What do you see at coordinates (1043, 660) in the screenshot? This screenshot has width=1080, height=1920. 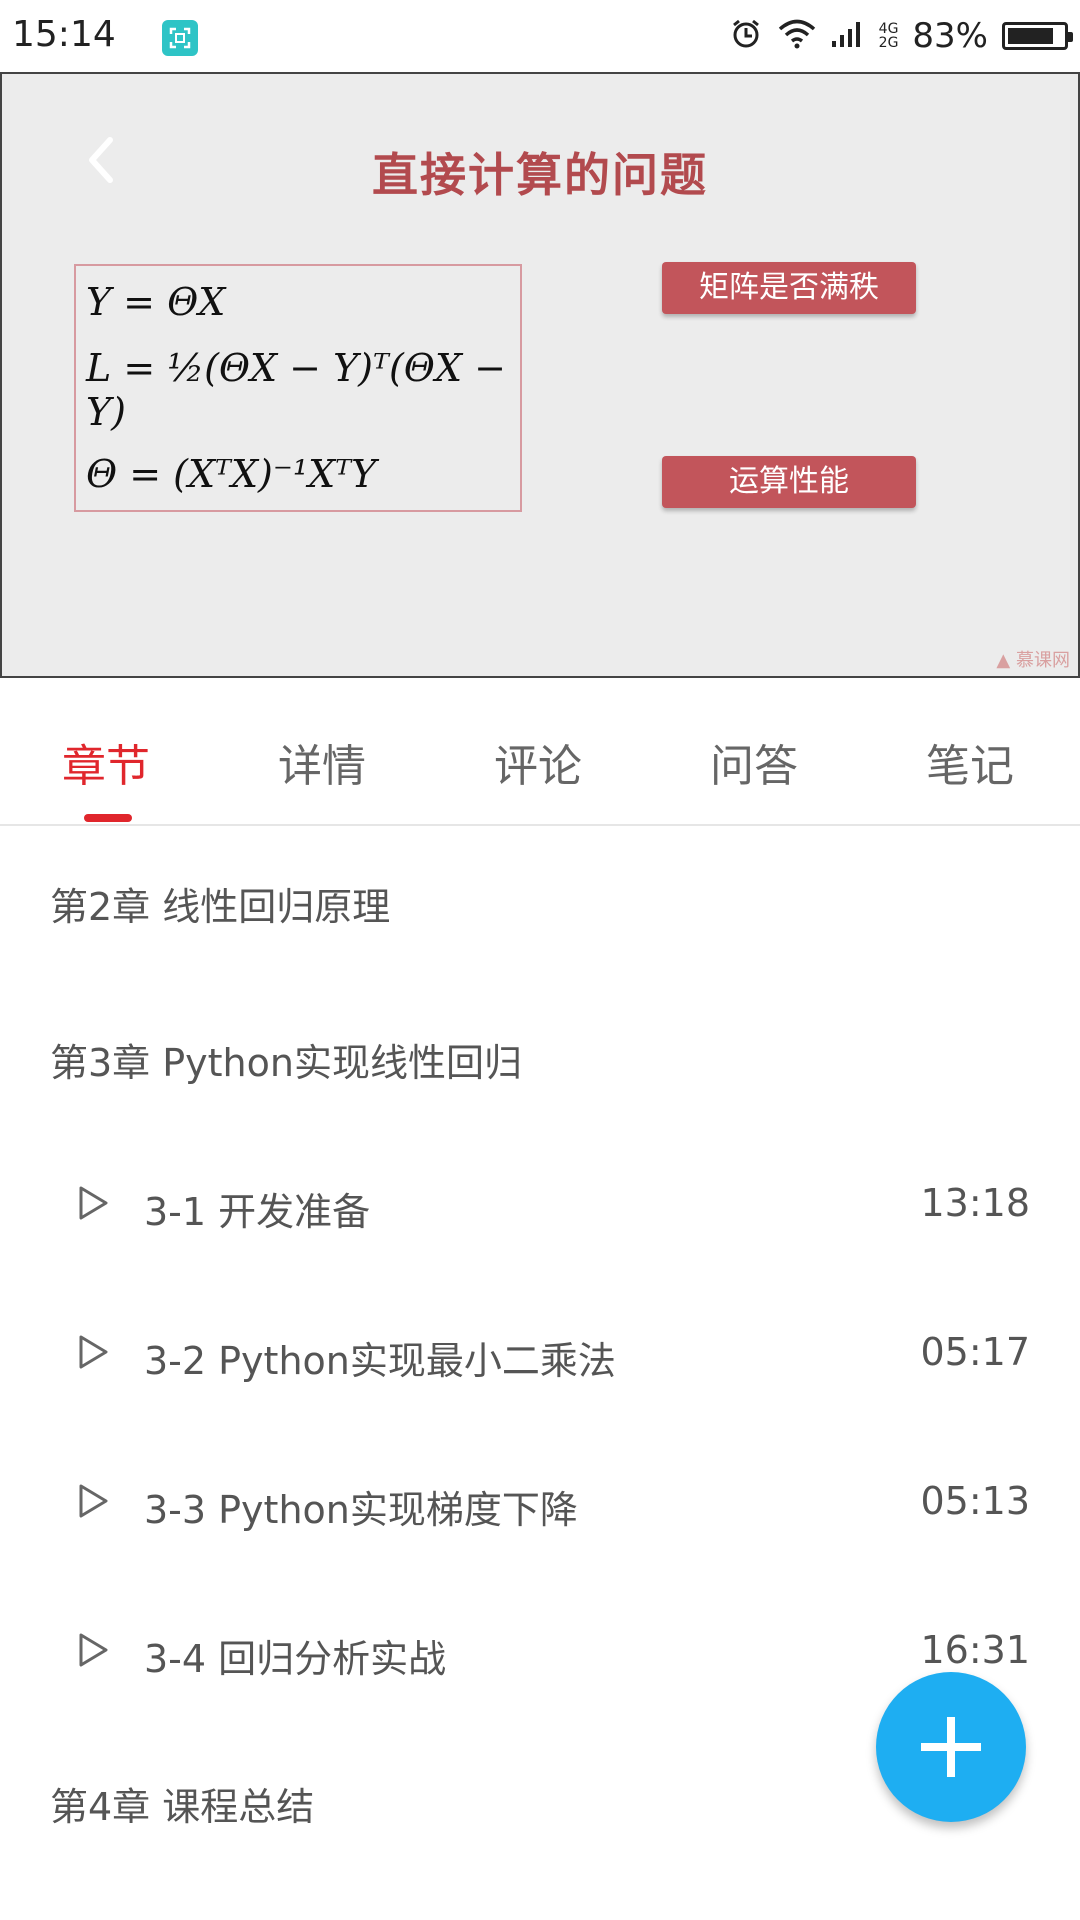 I see `watermark-text: 慕课网` at bounding box center [1043, 660].